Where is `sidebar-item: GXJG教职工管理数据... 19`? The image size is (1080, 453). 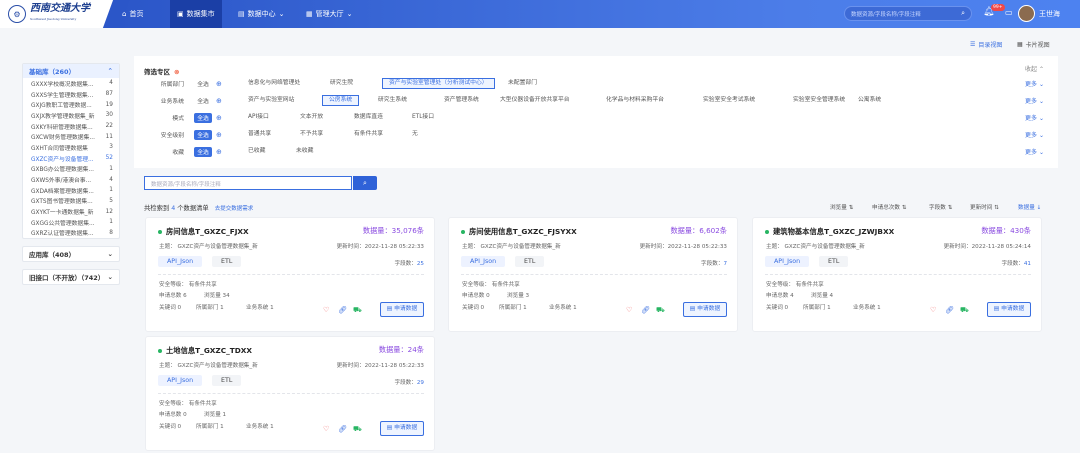 sidebar-item: GXJG教职工管理数据... 19 is located at coordinates (71, 104).